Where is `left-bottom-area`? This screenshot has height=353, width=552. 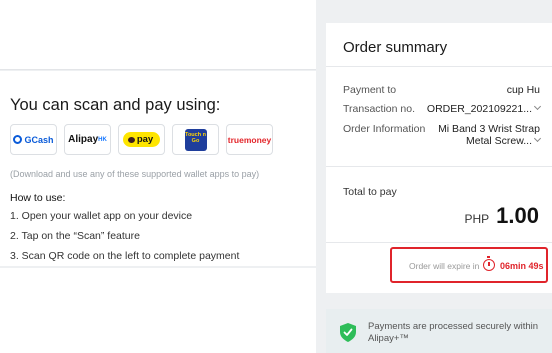 left-bottom-area is located at coordinates (158, 310).